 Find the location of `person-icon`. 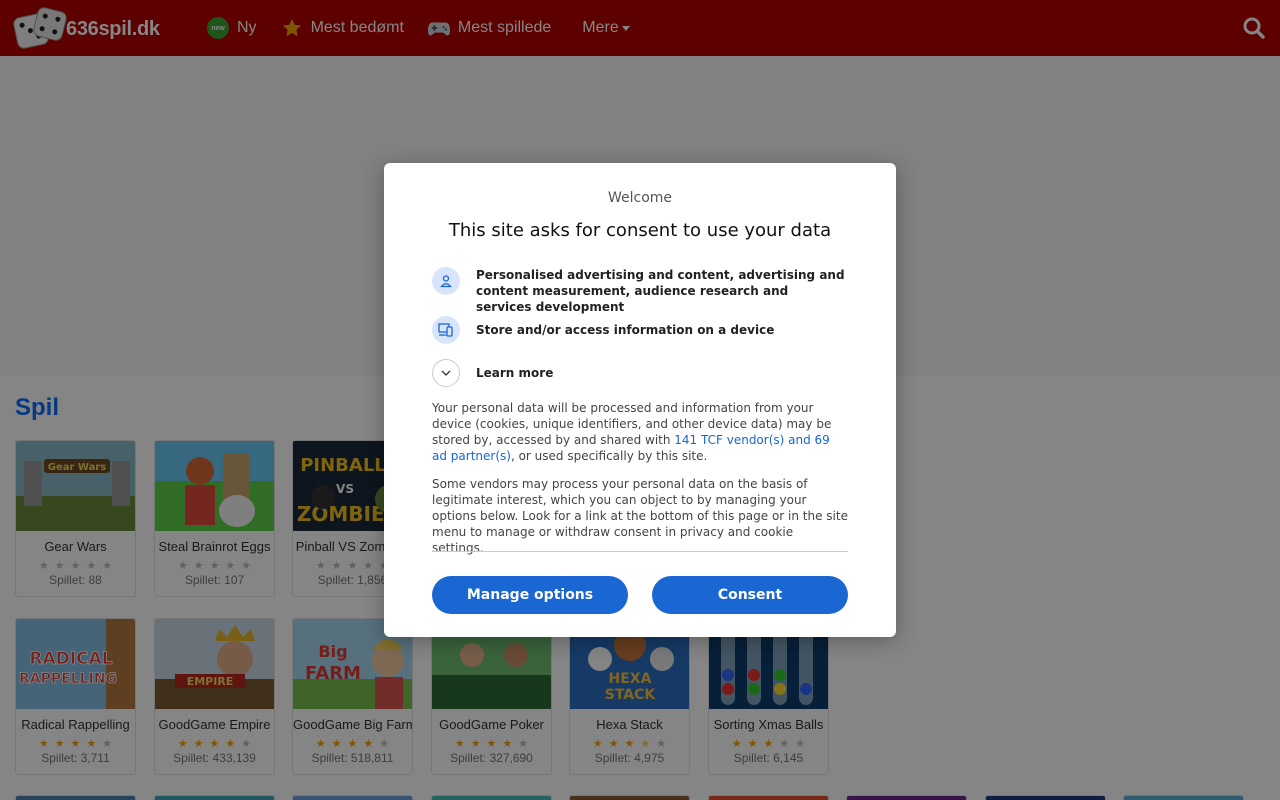

person-icon is located at coordinates (446, 281).